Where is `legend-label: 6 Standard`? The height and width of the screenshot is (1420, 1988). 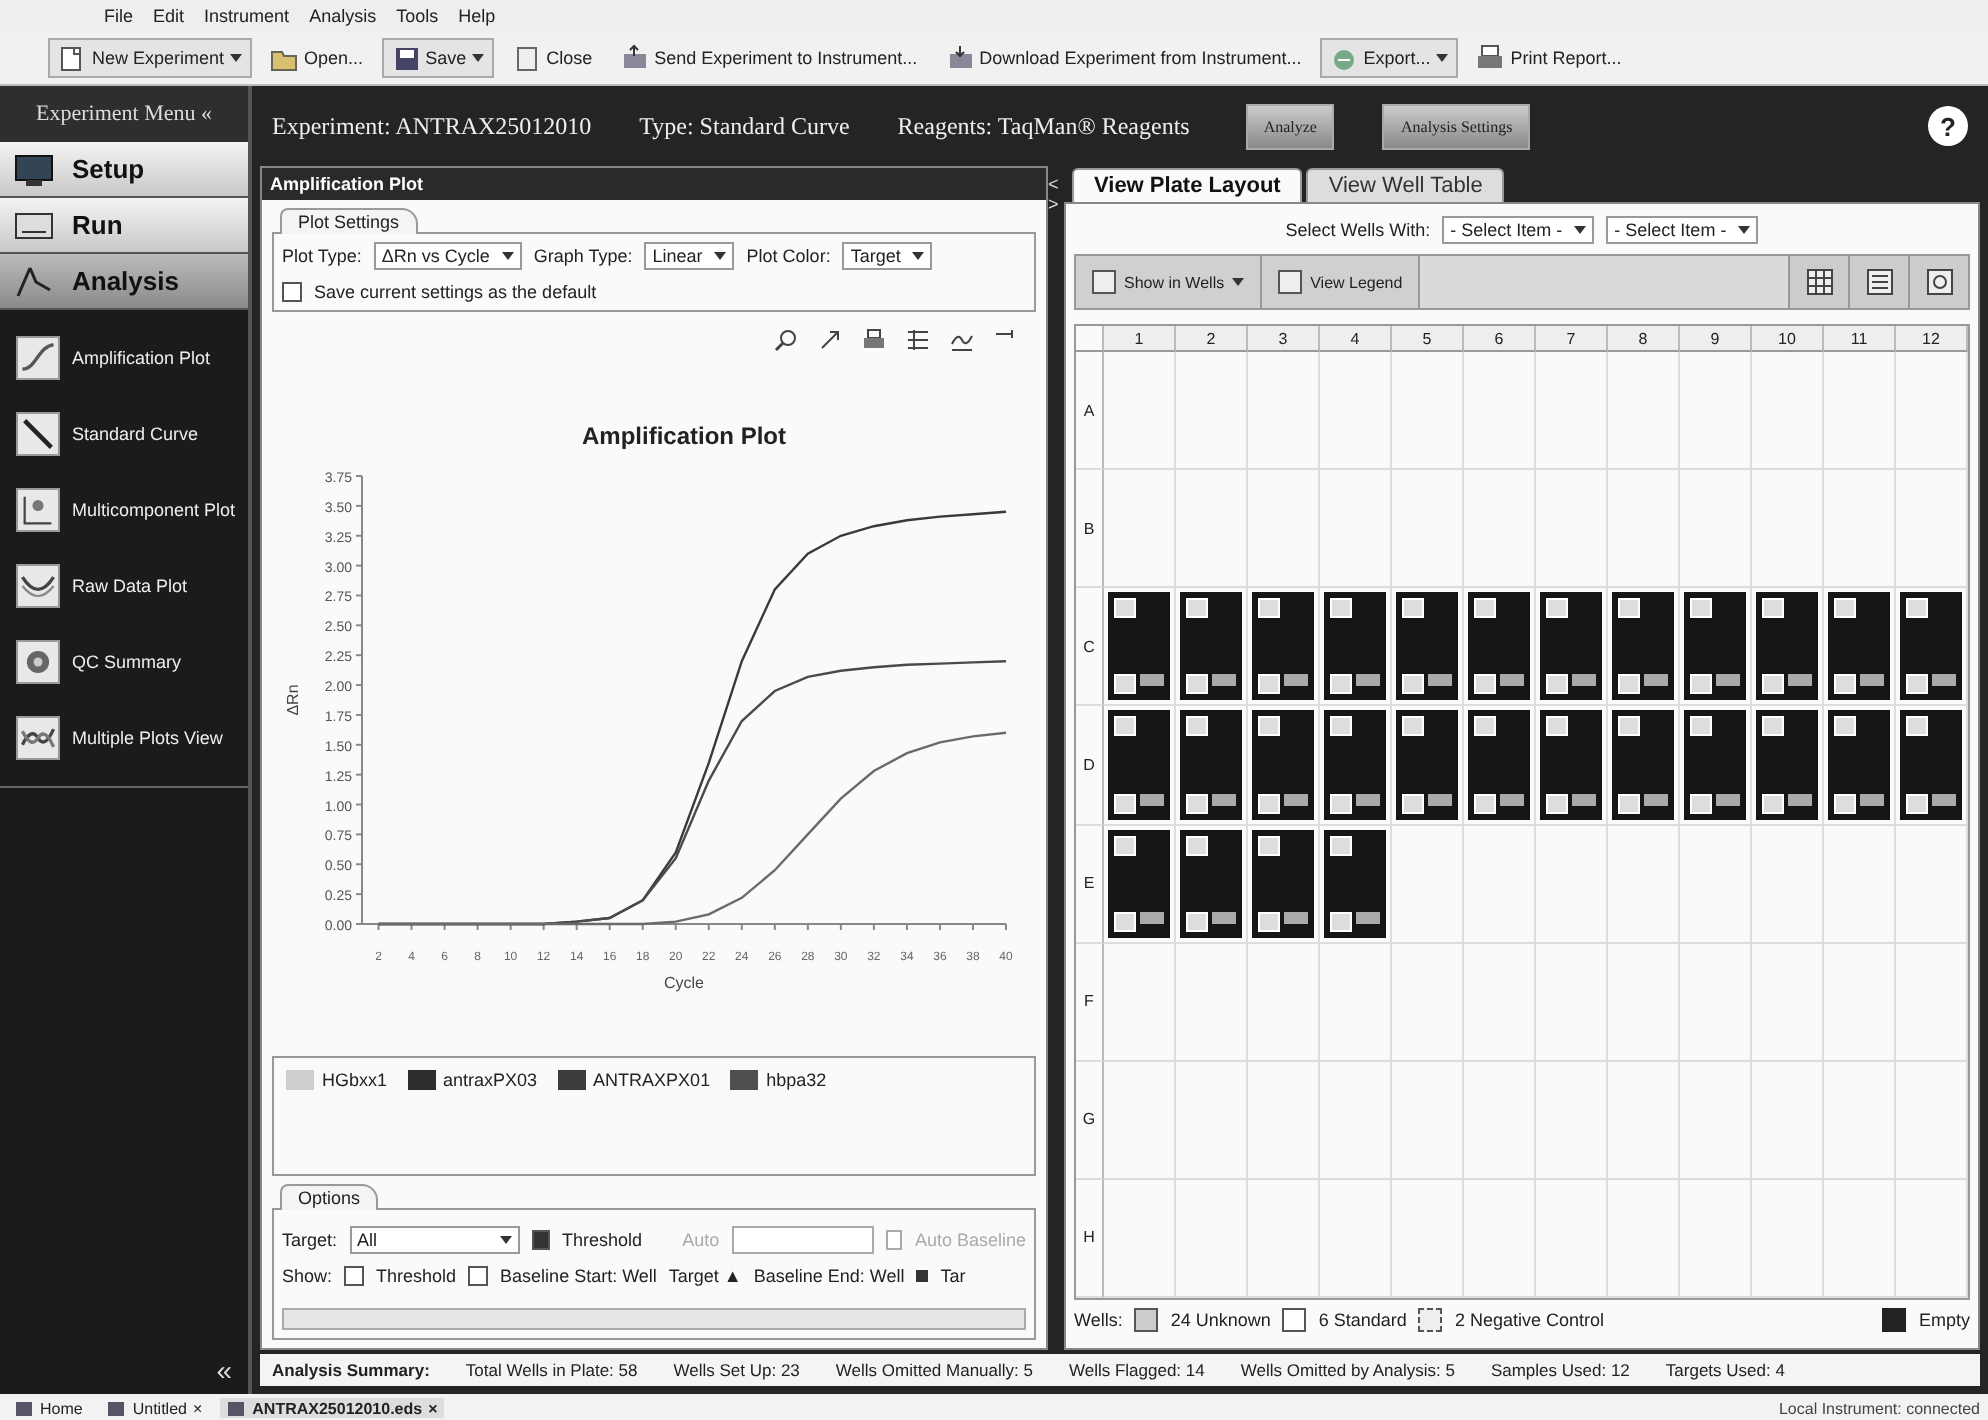 legend-label: 6 Standard is located at coordinates (1362, 1320).